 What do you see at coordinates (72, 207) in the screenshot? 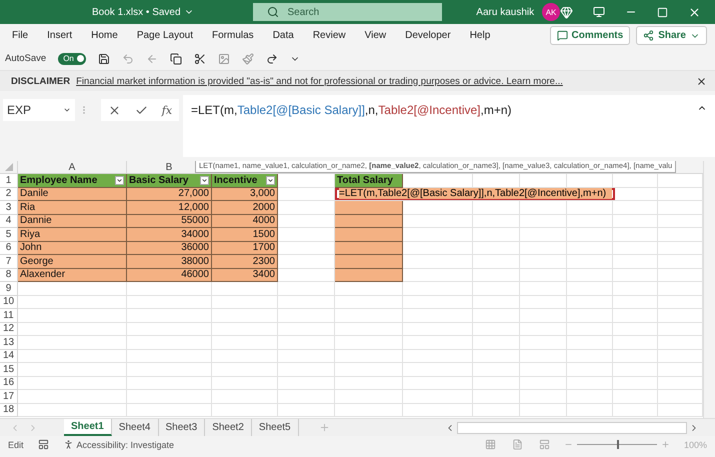
I see `table-cell: Ria` at bounding box center [72, 207].